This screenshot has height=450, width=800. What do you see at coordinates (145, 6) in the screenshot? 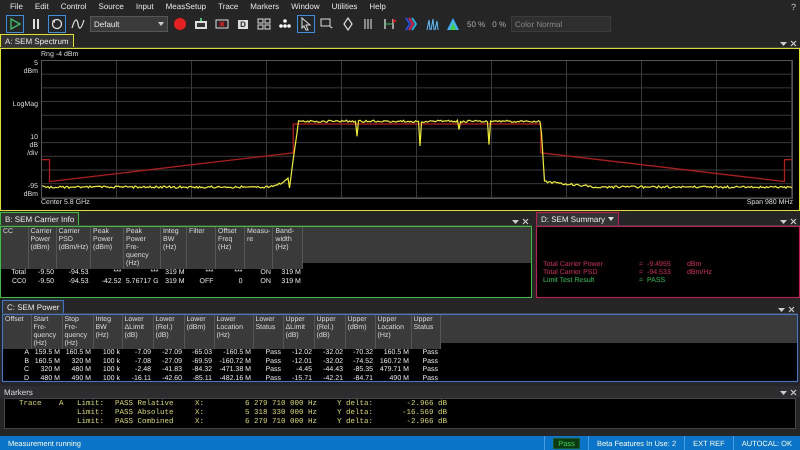
I see `menu-item: Input` at bounding box center [145, 6].